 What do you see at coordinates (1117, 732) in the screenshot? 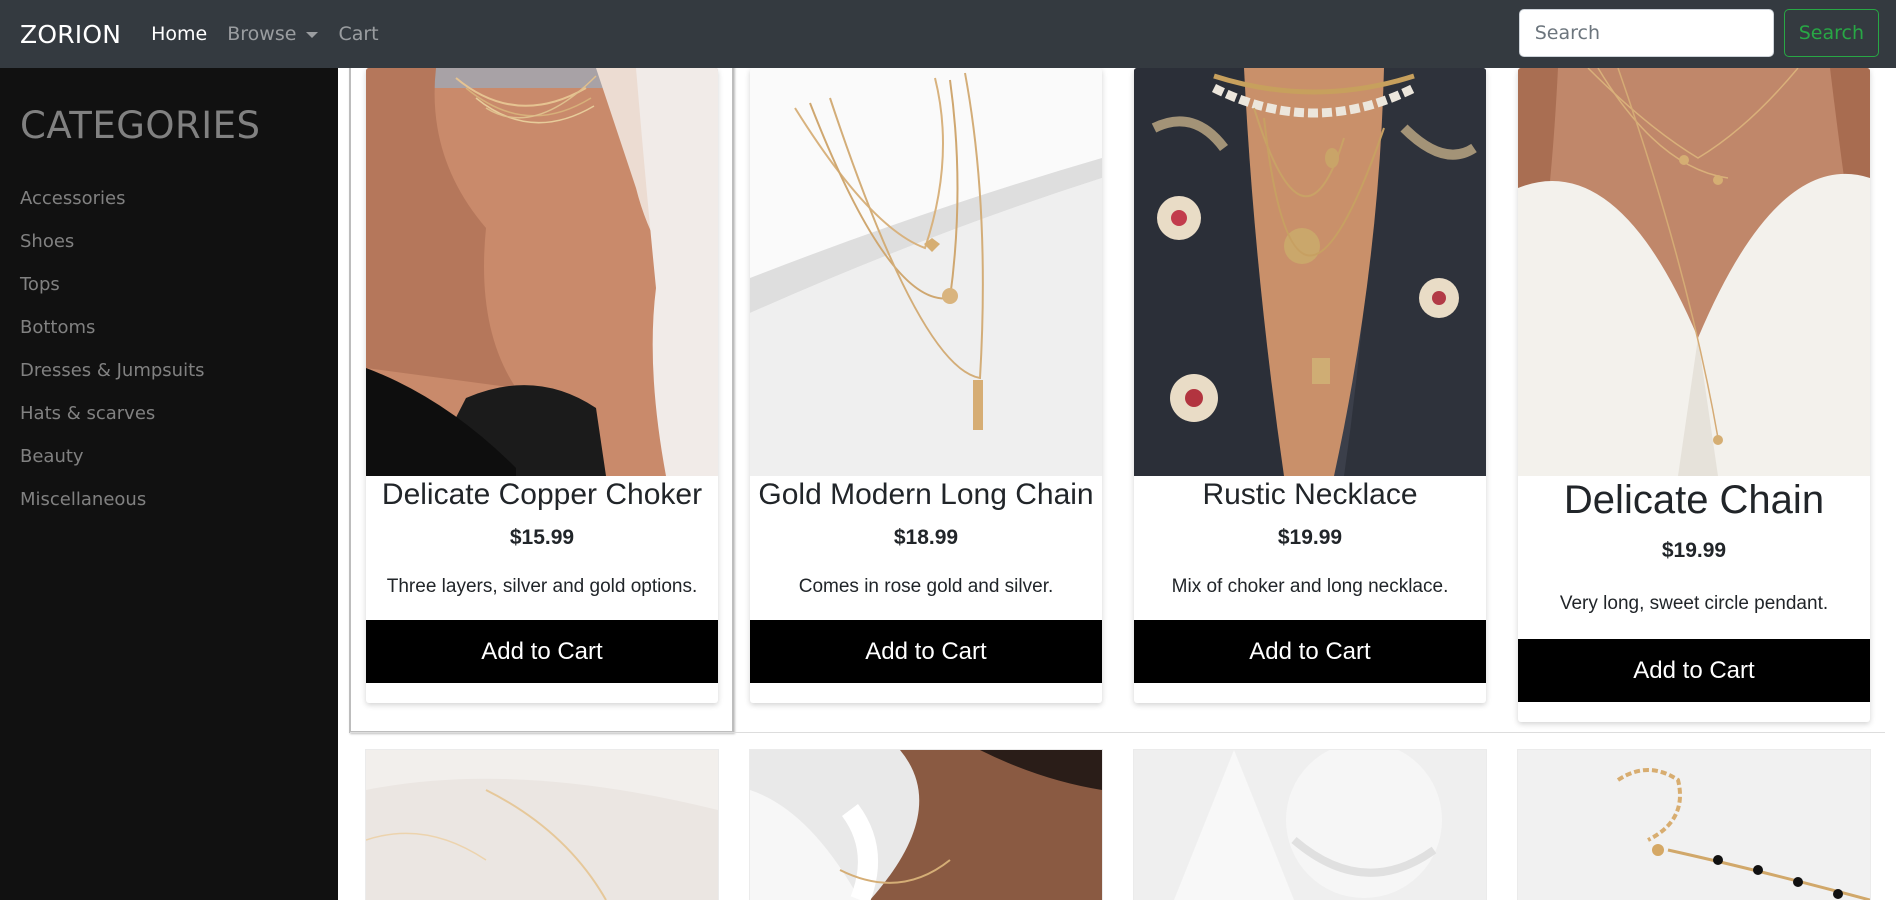
I see `row-divider` at bounding box center [1117, 732].